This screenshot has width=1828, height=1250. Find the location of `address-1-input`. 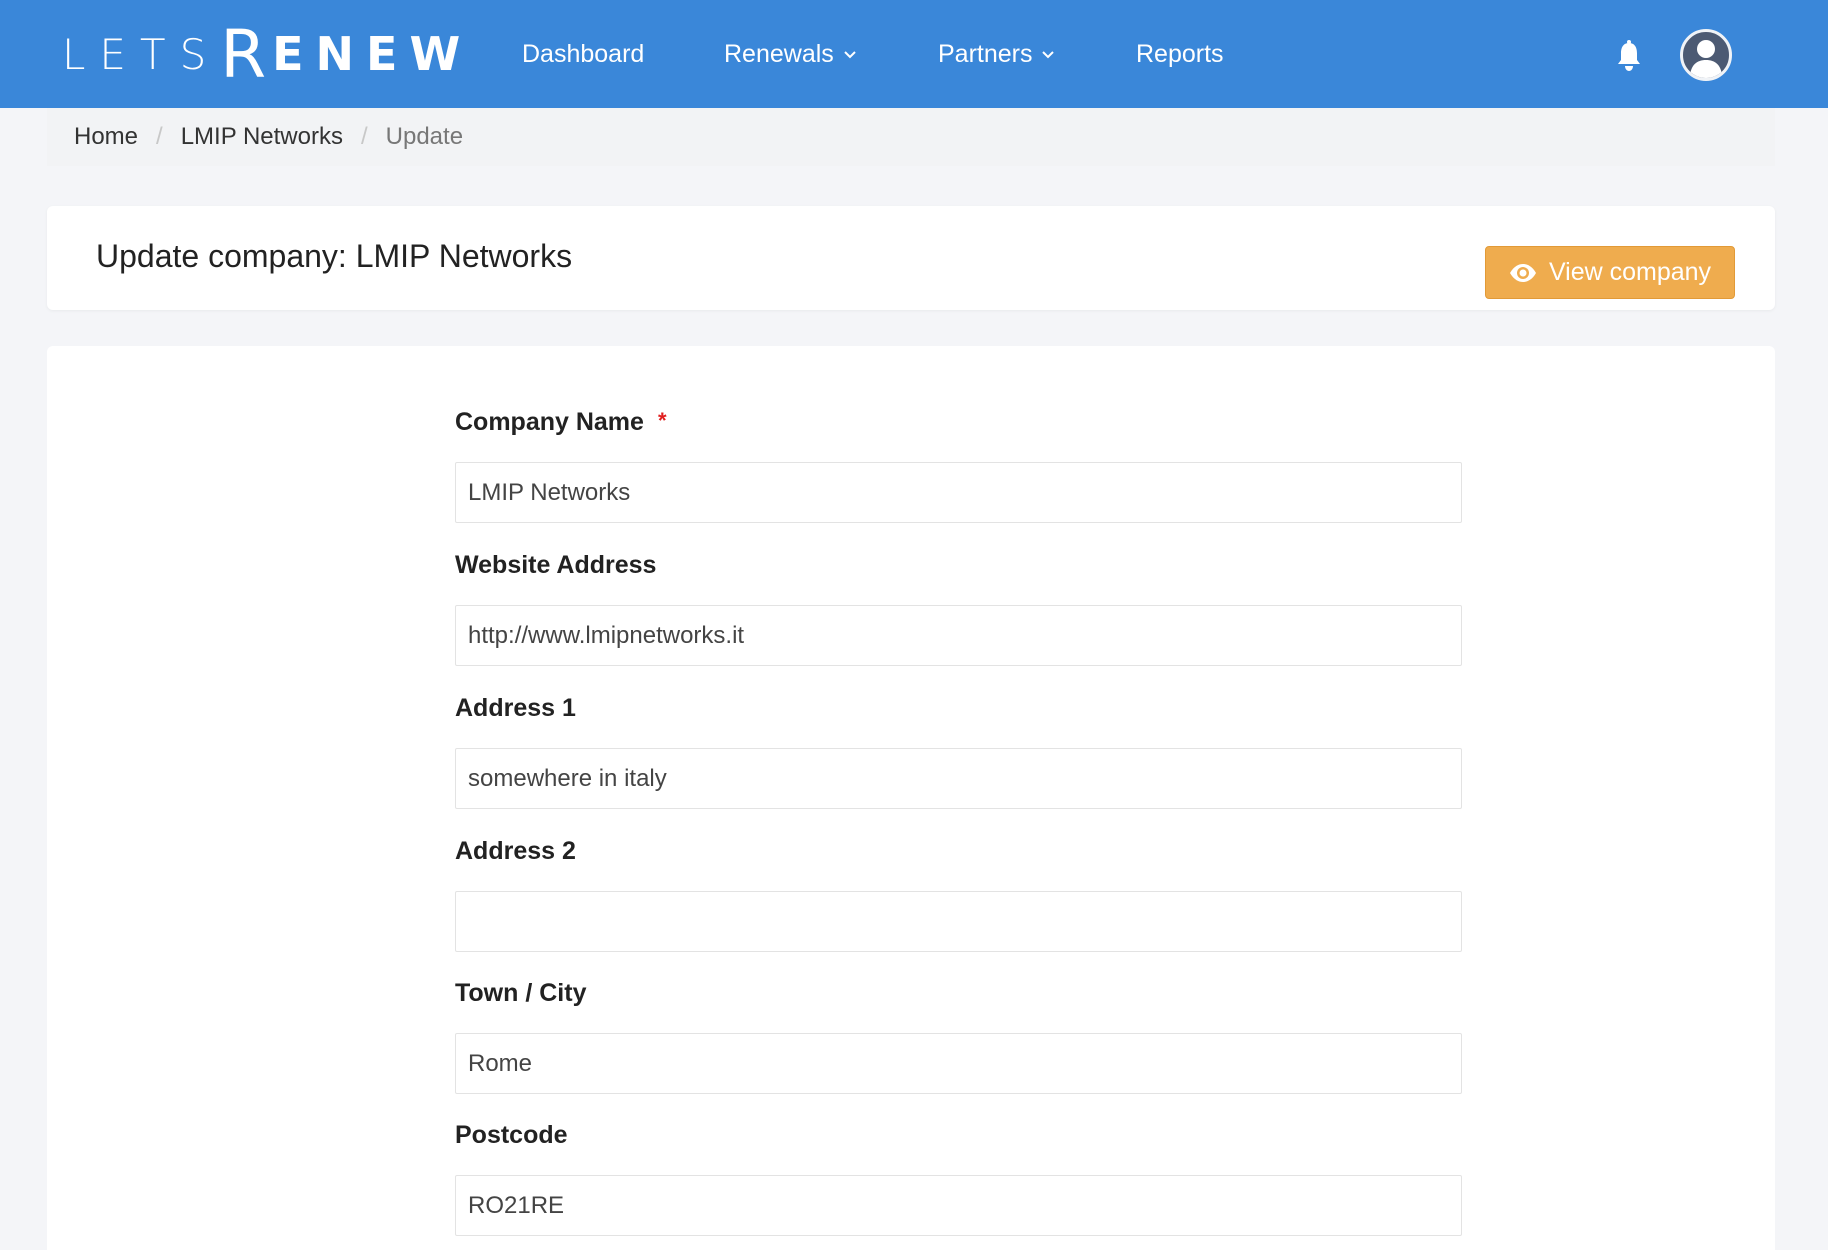

address-1-input is located at coordinates (958, 778).